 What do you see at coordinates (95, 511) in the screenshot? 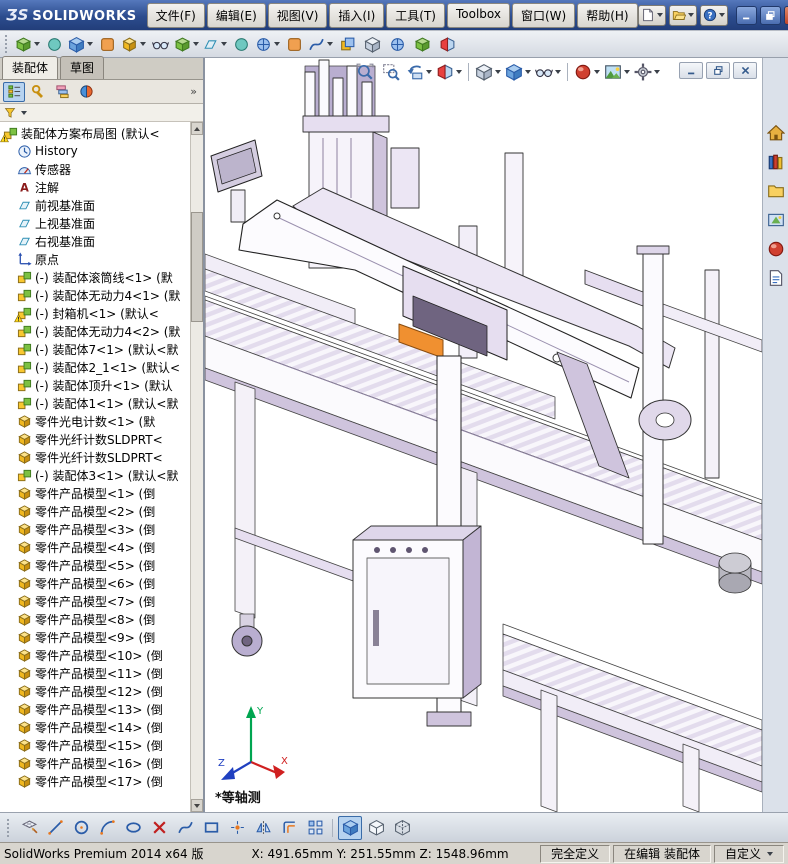
I see `tree-item: 零件产品模型<2> (倒` at bounding box center [95, 511].